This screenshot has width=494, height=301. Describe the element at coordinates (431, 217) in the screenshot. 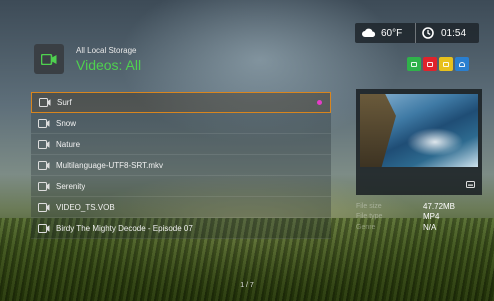

I see `file-type-value: MP4` at that location.